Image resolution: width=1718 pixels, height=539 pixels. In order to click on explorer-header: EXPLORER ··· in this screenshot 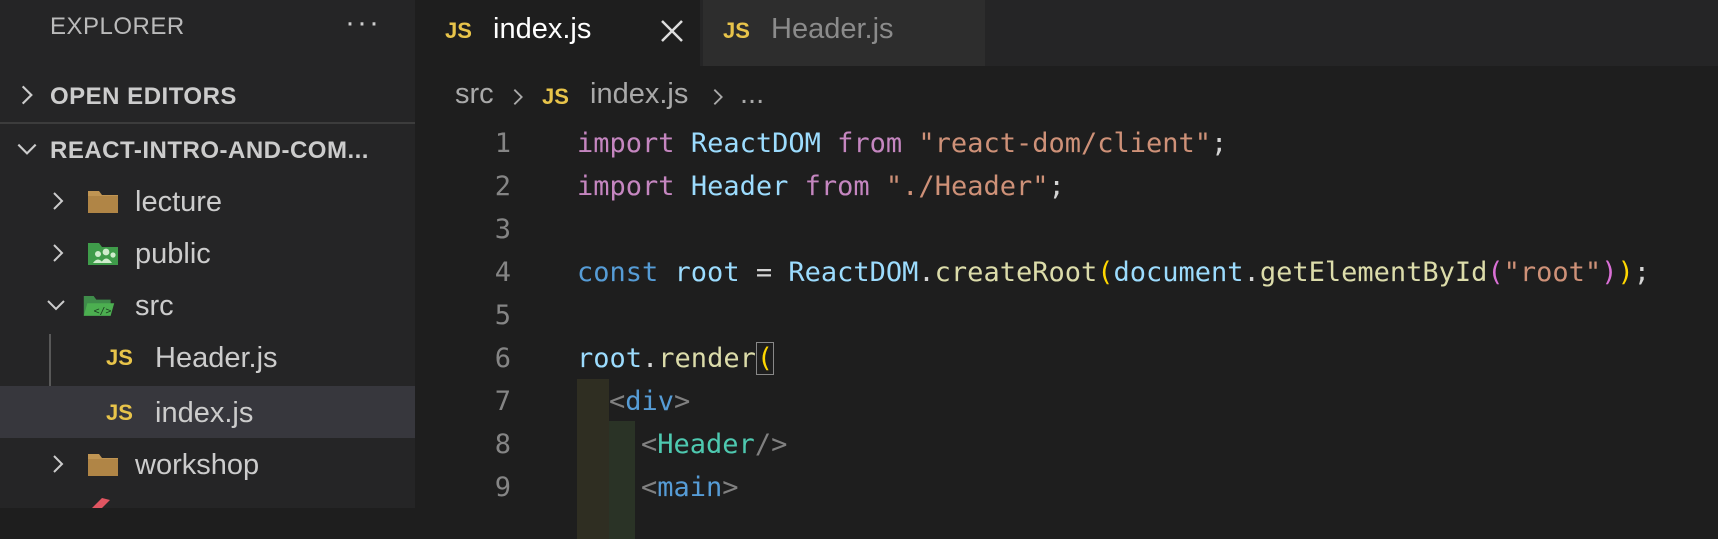, I will do `click(207, 28)`.